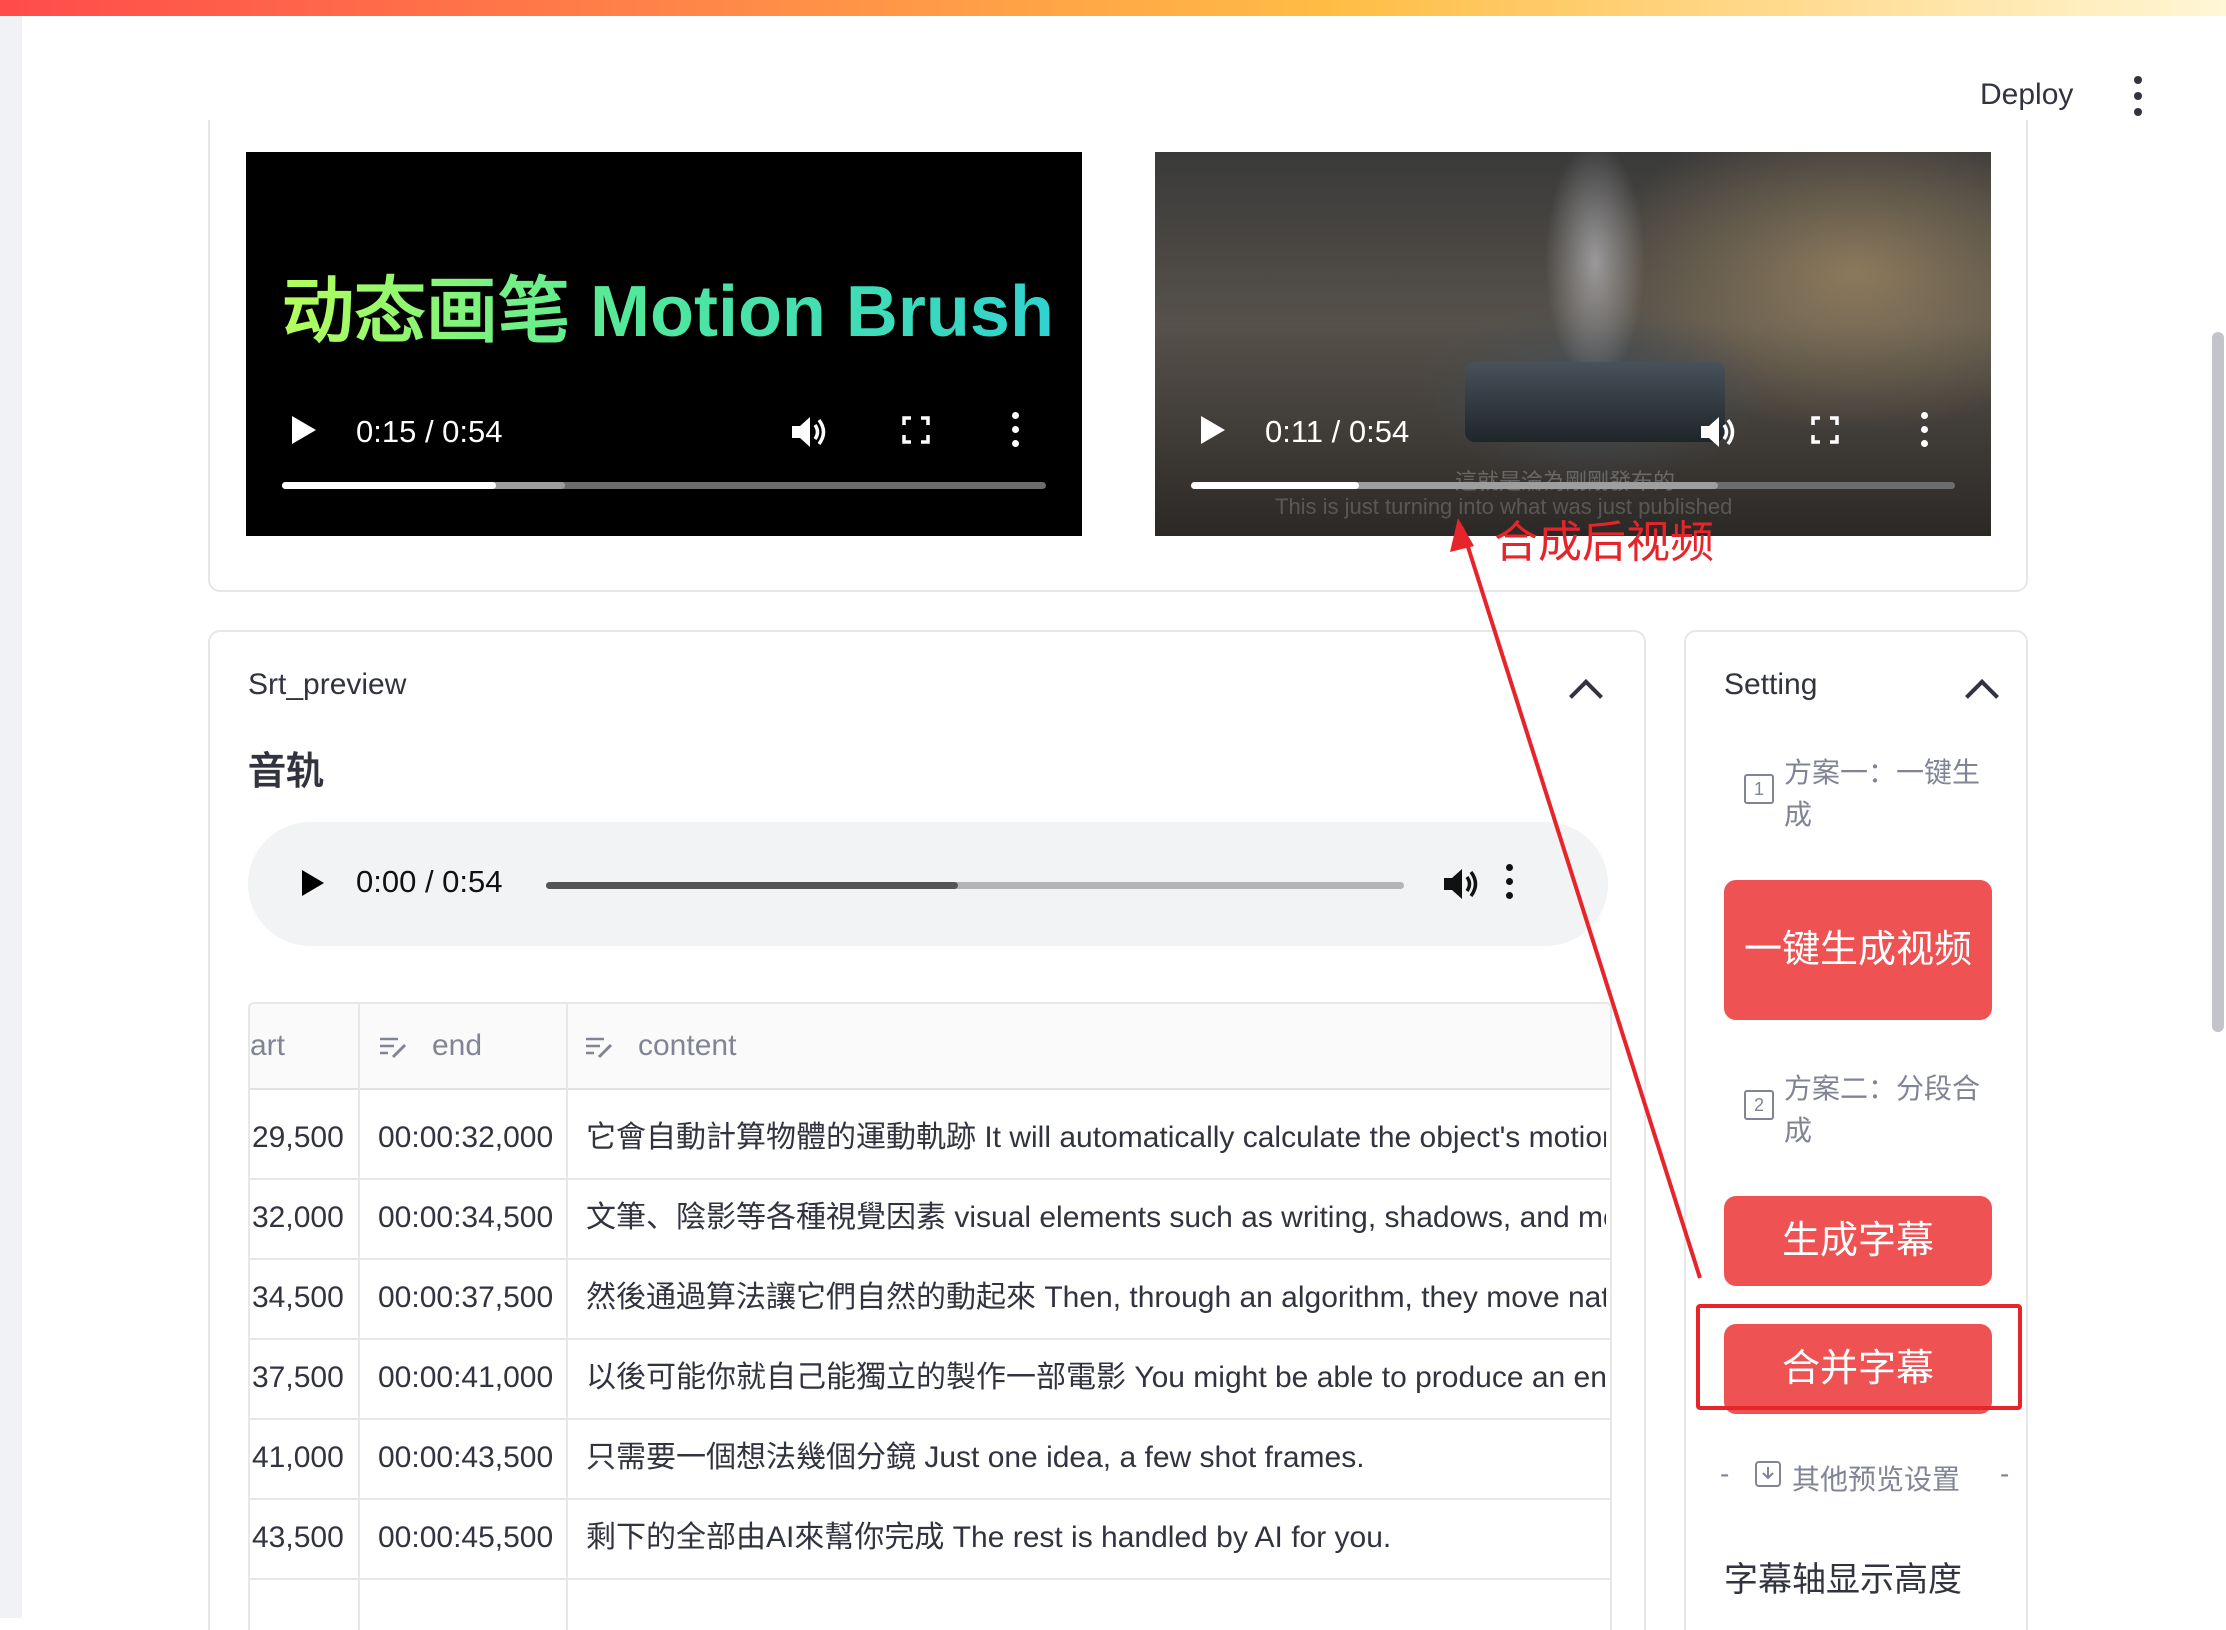 The image size is (2226, 1630). Describe the element at coordinates (286, 772) in the screenshot. I see `section-heading: 音轨` at that location.